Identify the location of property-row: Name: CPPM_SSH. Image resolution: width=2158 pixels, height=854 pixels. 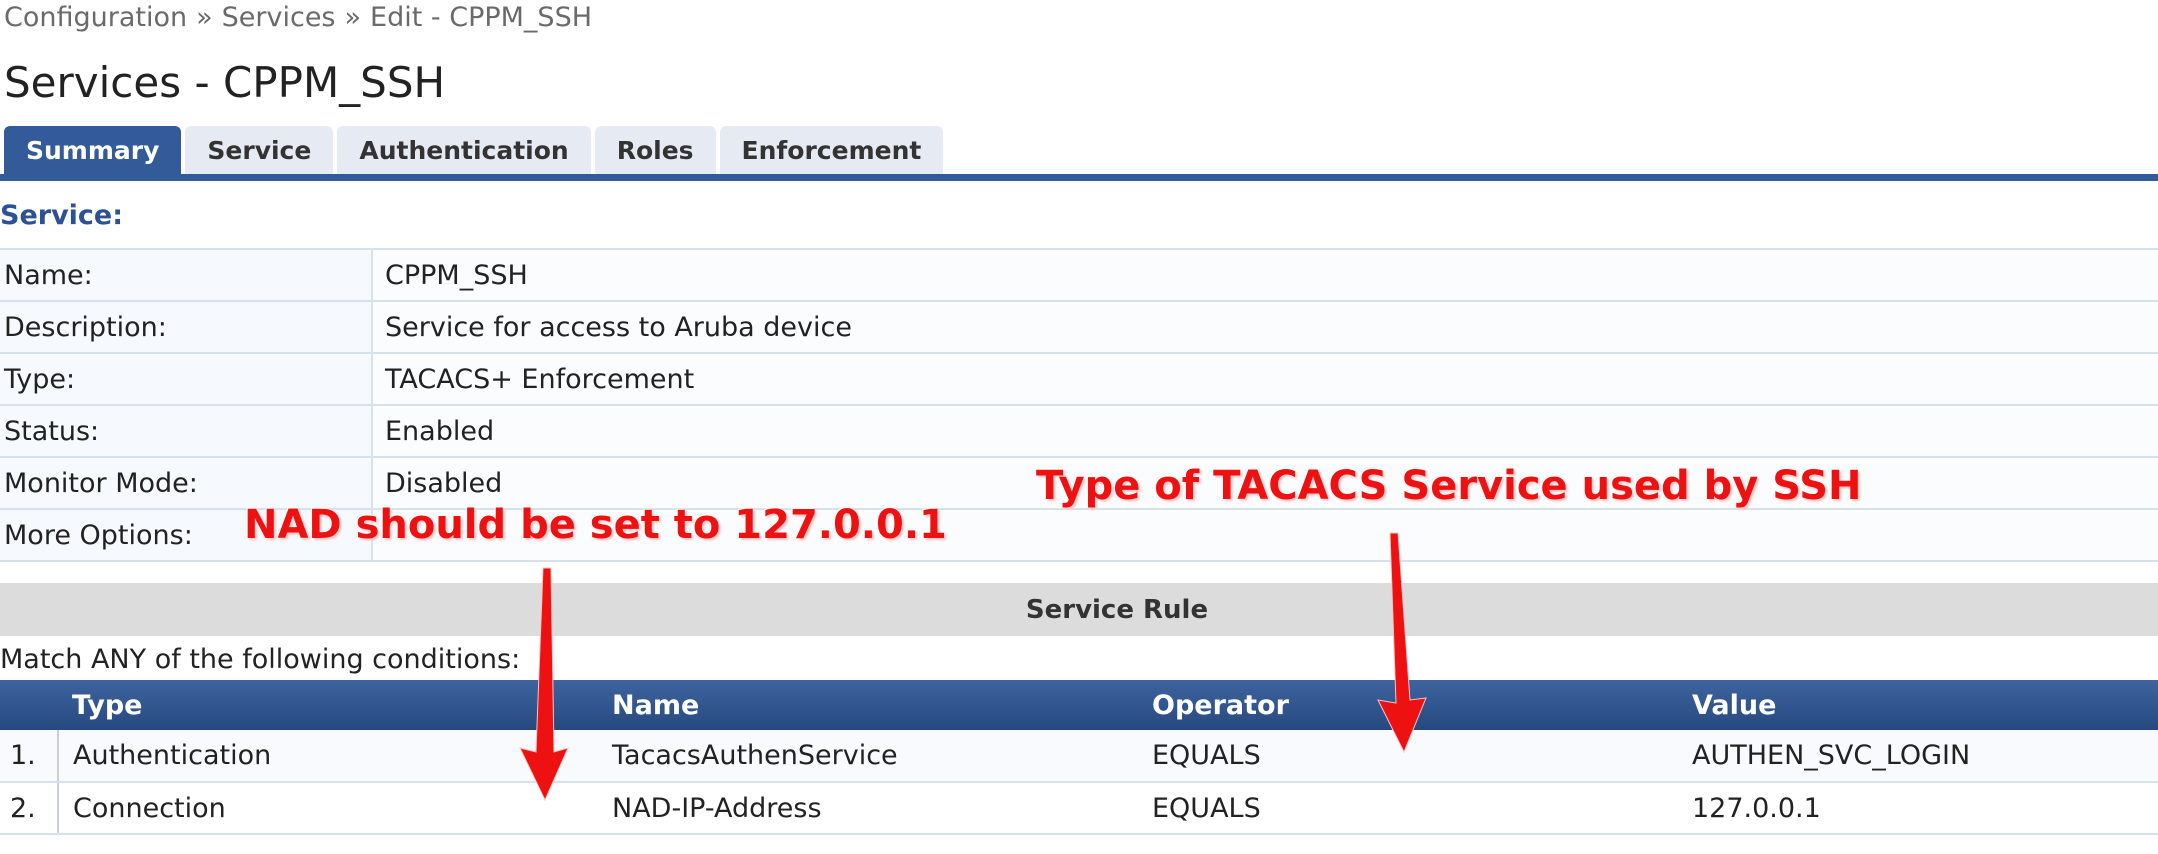
(1079, 275).